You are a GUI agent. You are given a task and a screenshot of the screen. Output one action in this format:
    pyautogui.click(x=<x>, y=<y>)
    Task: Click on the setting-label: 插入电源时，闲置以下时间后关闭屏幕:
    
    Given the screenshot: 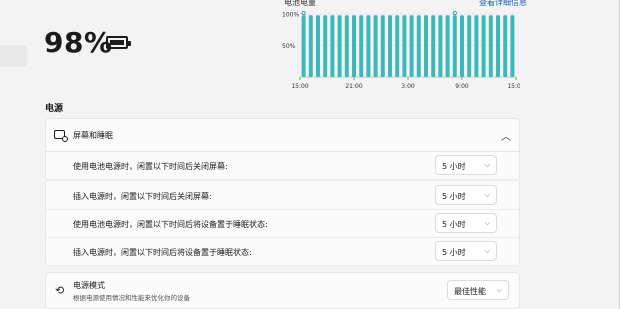 What is the action you would take?
    pyautogui.click(x=142, y=196)
    